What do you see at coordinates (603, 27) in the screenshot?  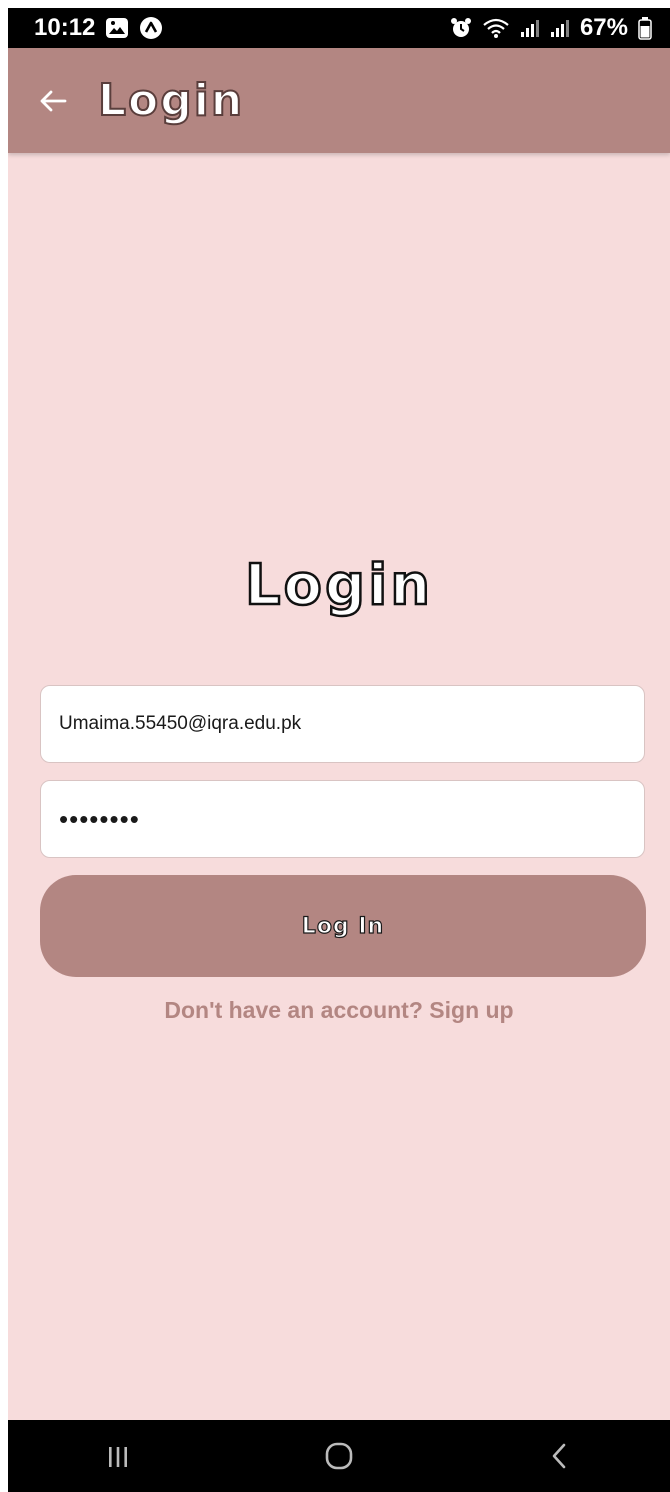 I see `battery-percent: 67%` at bounding box center [603, 27].